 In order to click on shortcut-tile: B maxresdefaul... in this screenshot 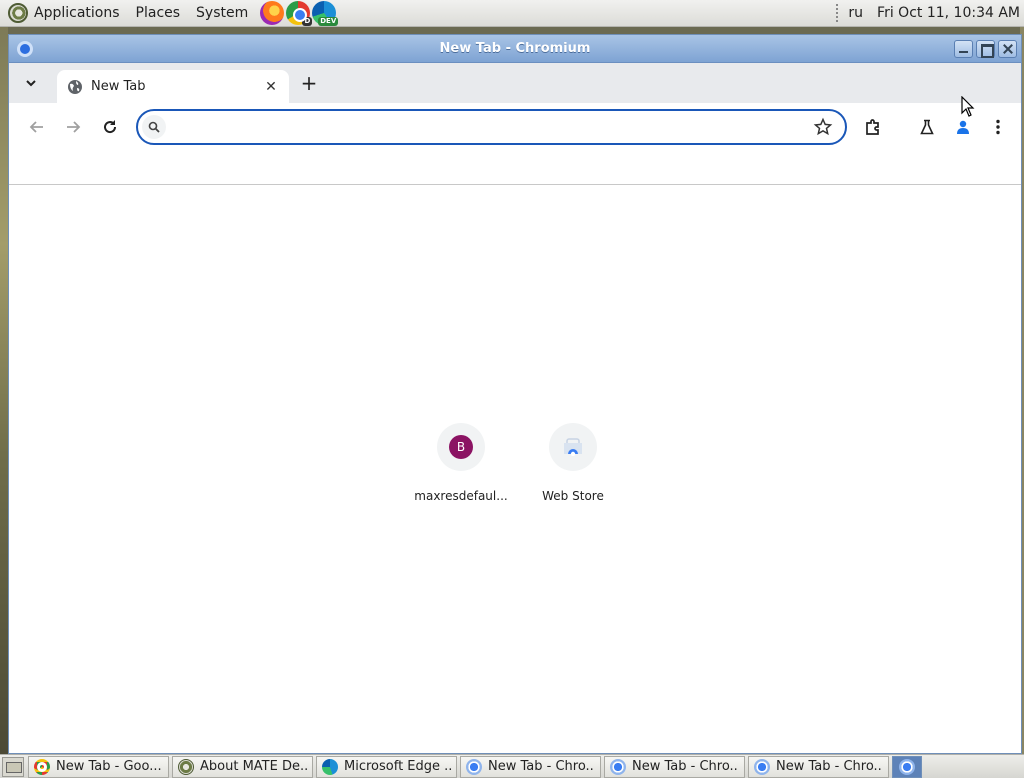, I will do `click(461, 463)`.